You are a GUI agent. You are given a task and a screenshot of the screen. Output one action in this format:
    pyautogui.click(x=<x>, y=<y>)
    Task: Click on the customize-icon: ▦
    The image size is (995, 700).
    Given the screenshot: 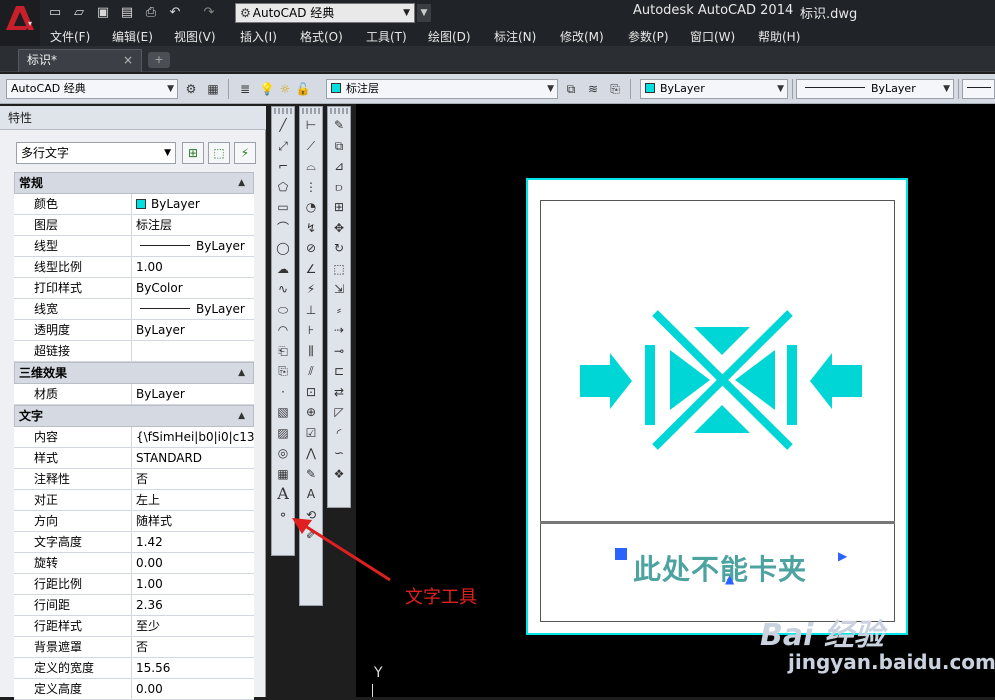 What is the action you would take?
    pyautogui.click(x=213, y=89)
    